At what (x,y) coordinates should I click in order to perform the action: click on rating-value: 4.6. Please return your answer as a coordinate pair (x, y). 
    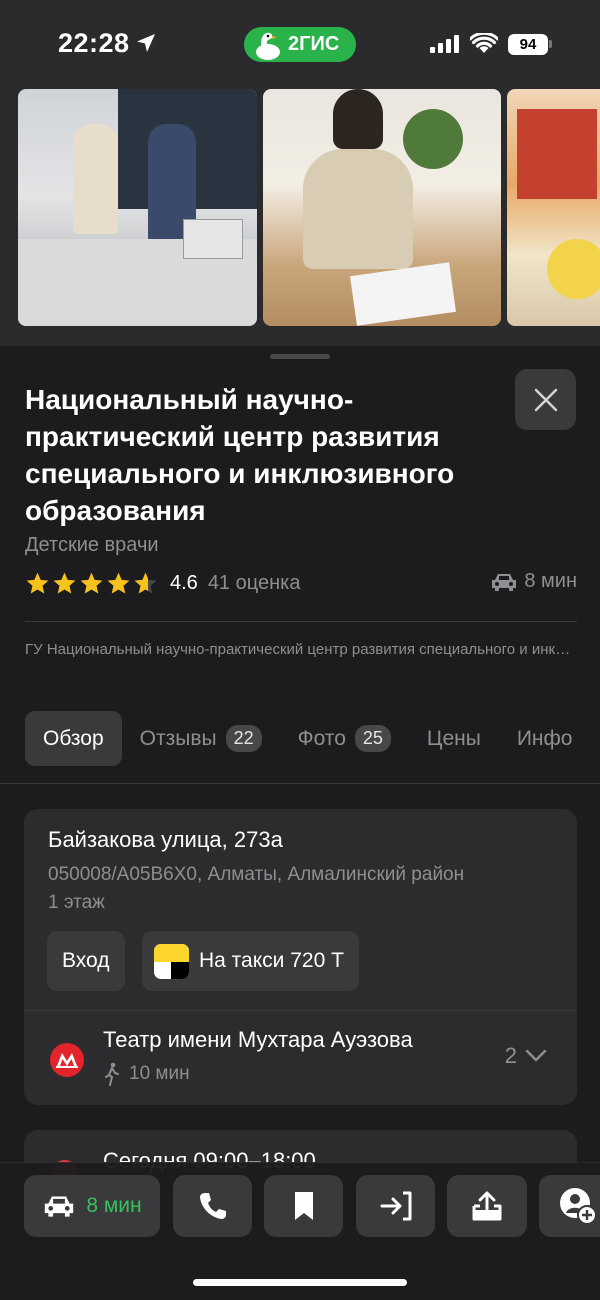
    Looking at the image, I should click on (184, 582).